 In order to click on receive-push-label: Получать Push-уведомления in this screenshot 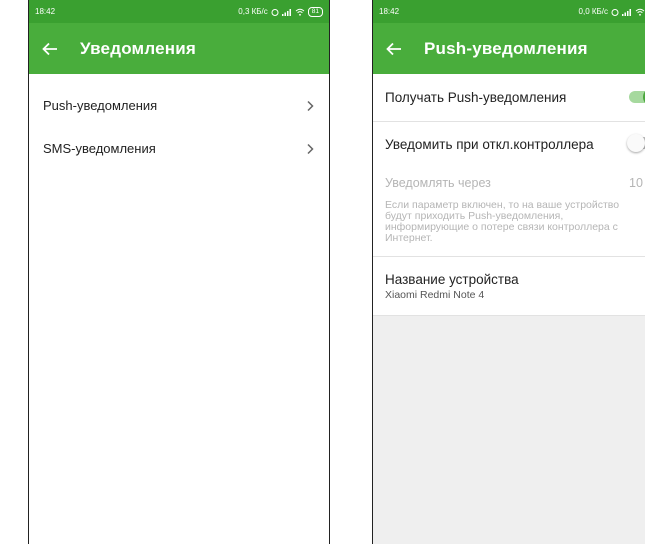, I will do `click(476, 97)`.